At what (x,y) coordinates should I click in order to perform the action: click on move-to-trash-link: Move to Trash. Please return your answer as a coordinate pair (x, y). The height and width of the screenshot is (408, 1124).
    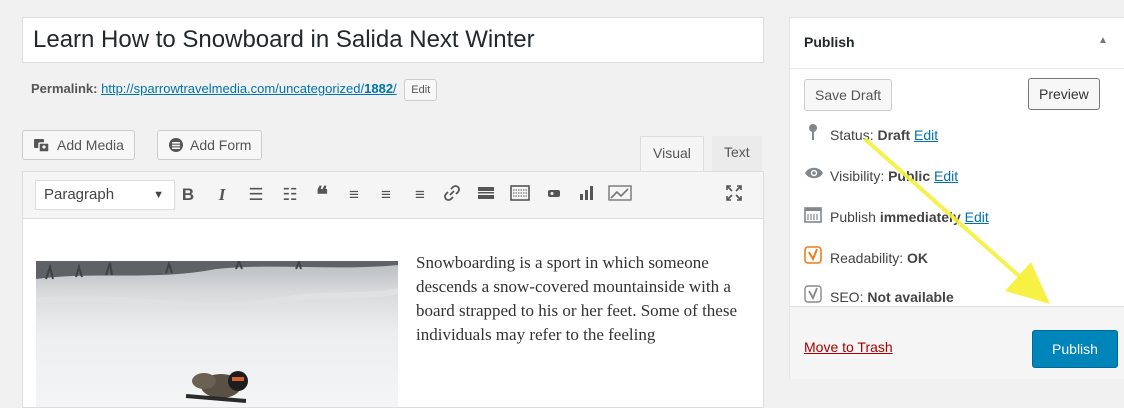
    Looking at the image, I should click on (848, 347).